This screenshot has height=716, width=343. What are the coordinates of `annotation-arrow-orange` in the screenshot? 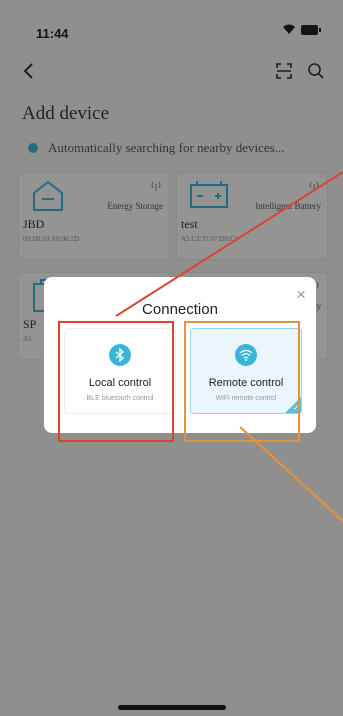 It's located at (291, 474).